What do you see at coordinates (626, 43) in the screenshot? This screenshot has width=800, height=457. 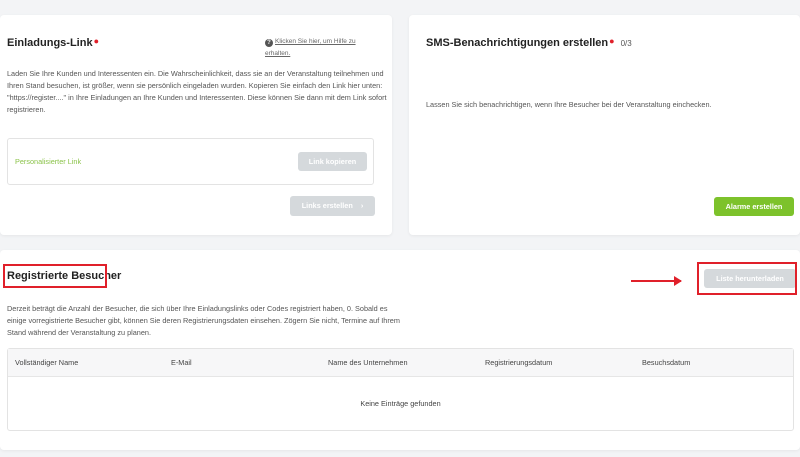 I see `sms-count: 0/3` at bounding box center [626, 43].